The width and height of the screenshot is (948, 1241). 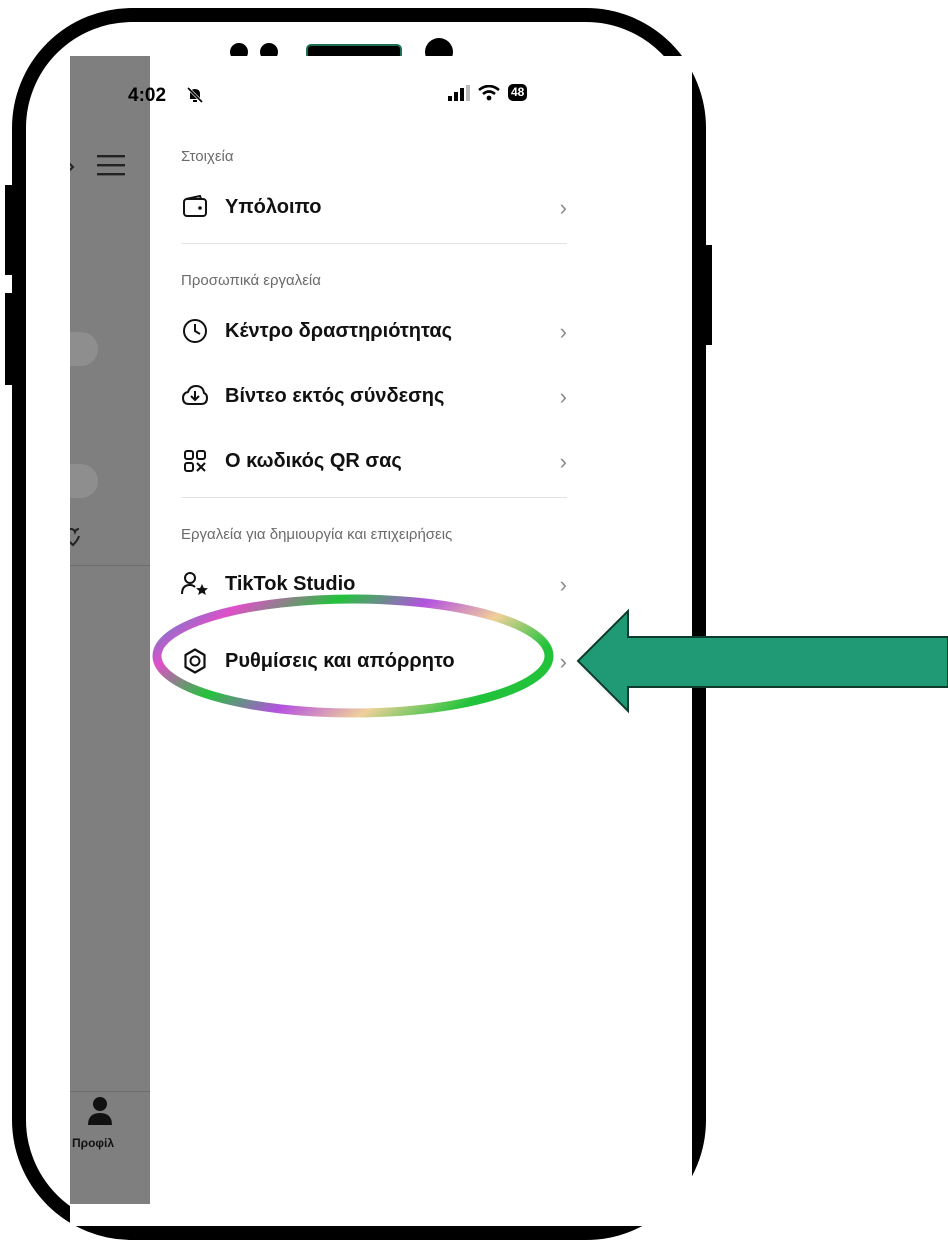 I want to click on dimmed-background-app: Προφίλ, so click(x=110, y=630).